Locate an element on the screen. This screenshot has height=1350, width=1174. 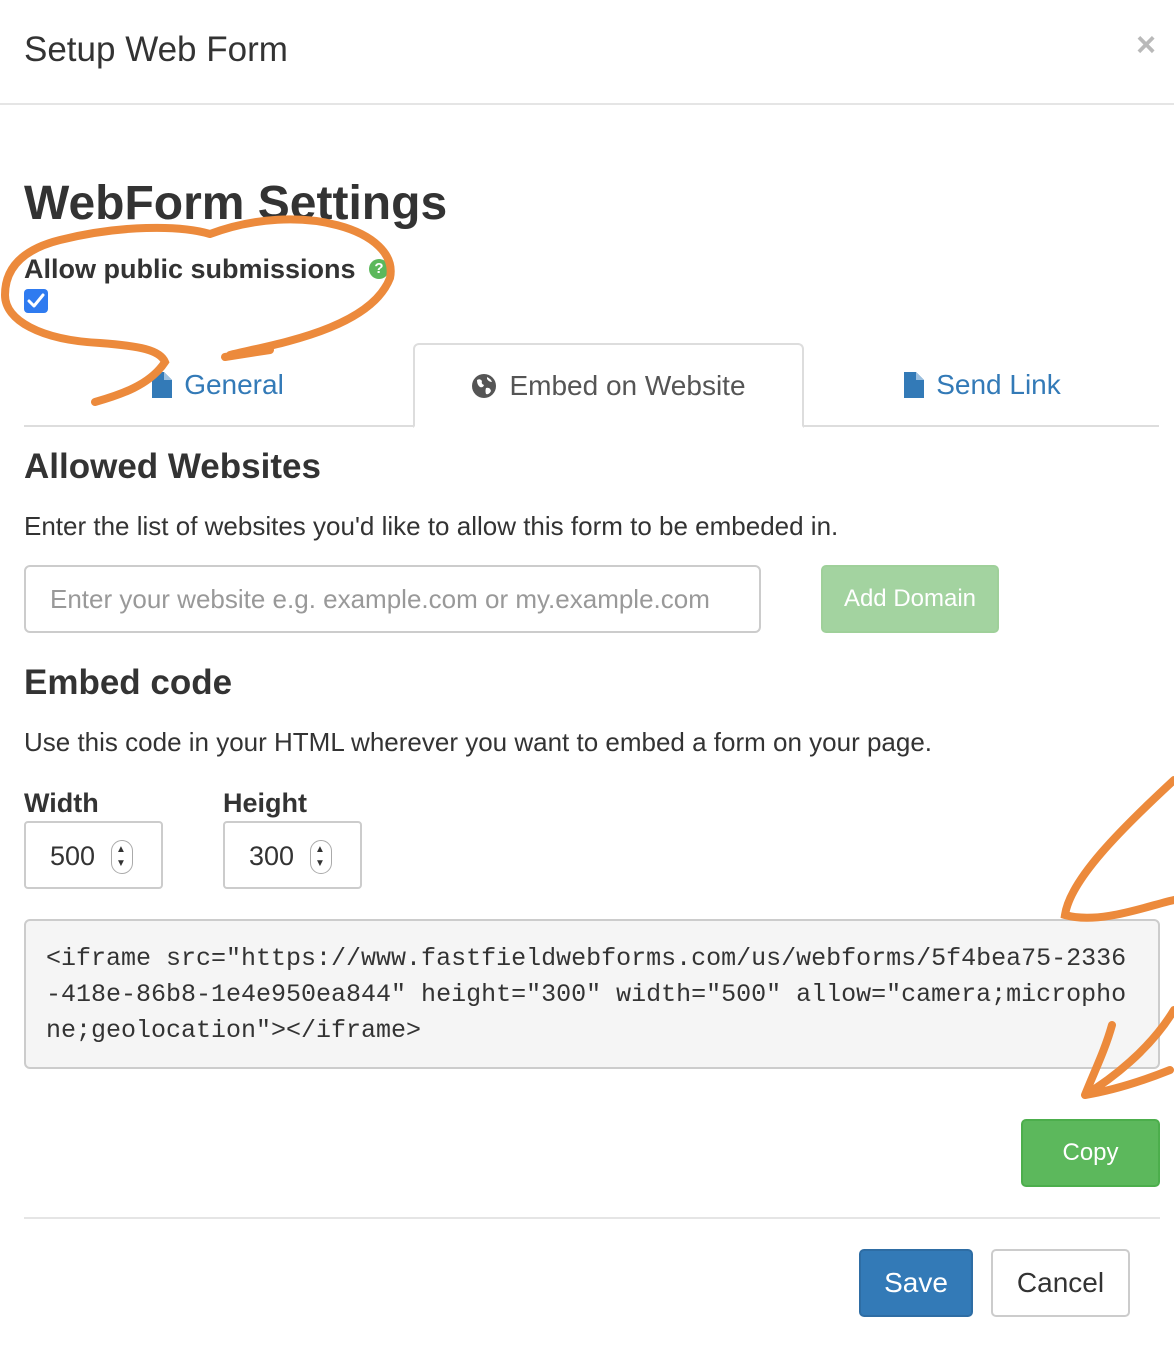
checkmark-icon is located at coordinates (36, 300).